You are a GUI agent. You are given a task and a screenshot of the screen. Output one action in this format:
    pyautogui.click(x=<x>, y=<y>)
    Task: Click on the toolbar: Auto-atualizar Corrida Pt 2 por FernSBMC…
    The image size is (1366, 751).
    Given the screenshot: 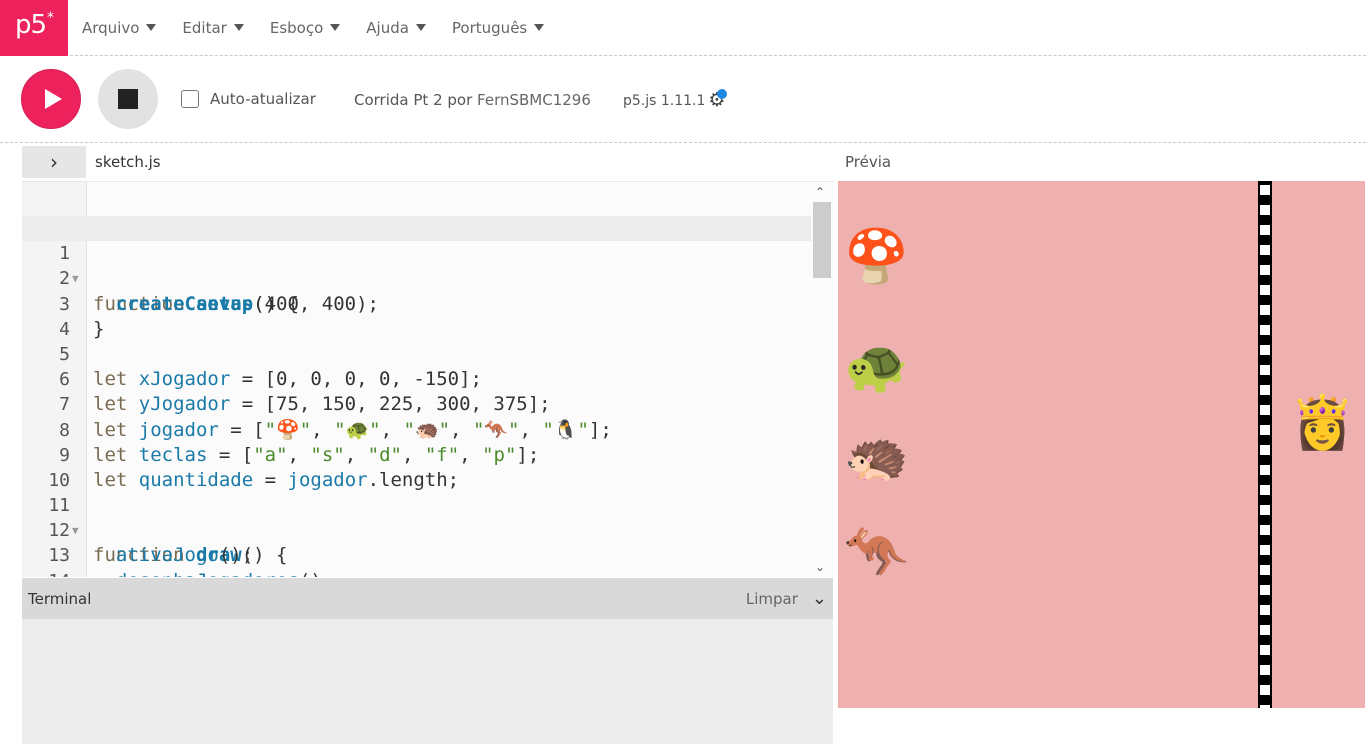 What is the action you would take?
    pyautogui.click(x=683, y=100)
    